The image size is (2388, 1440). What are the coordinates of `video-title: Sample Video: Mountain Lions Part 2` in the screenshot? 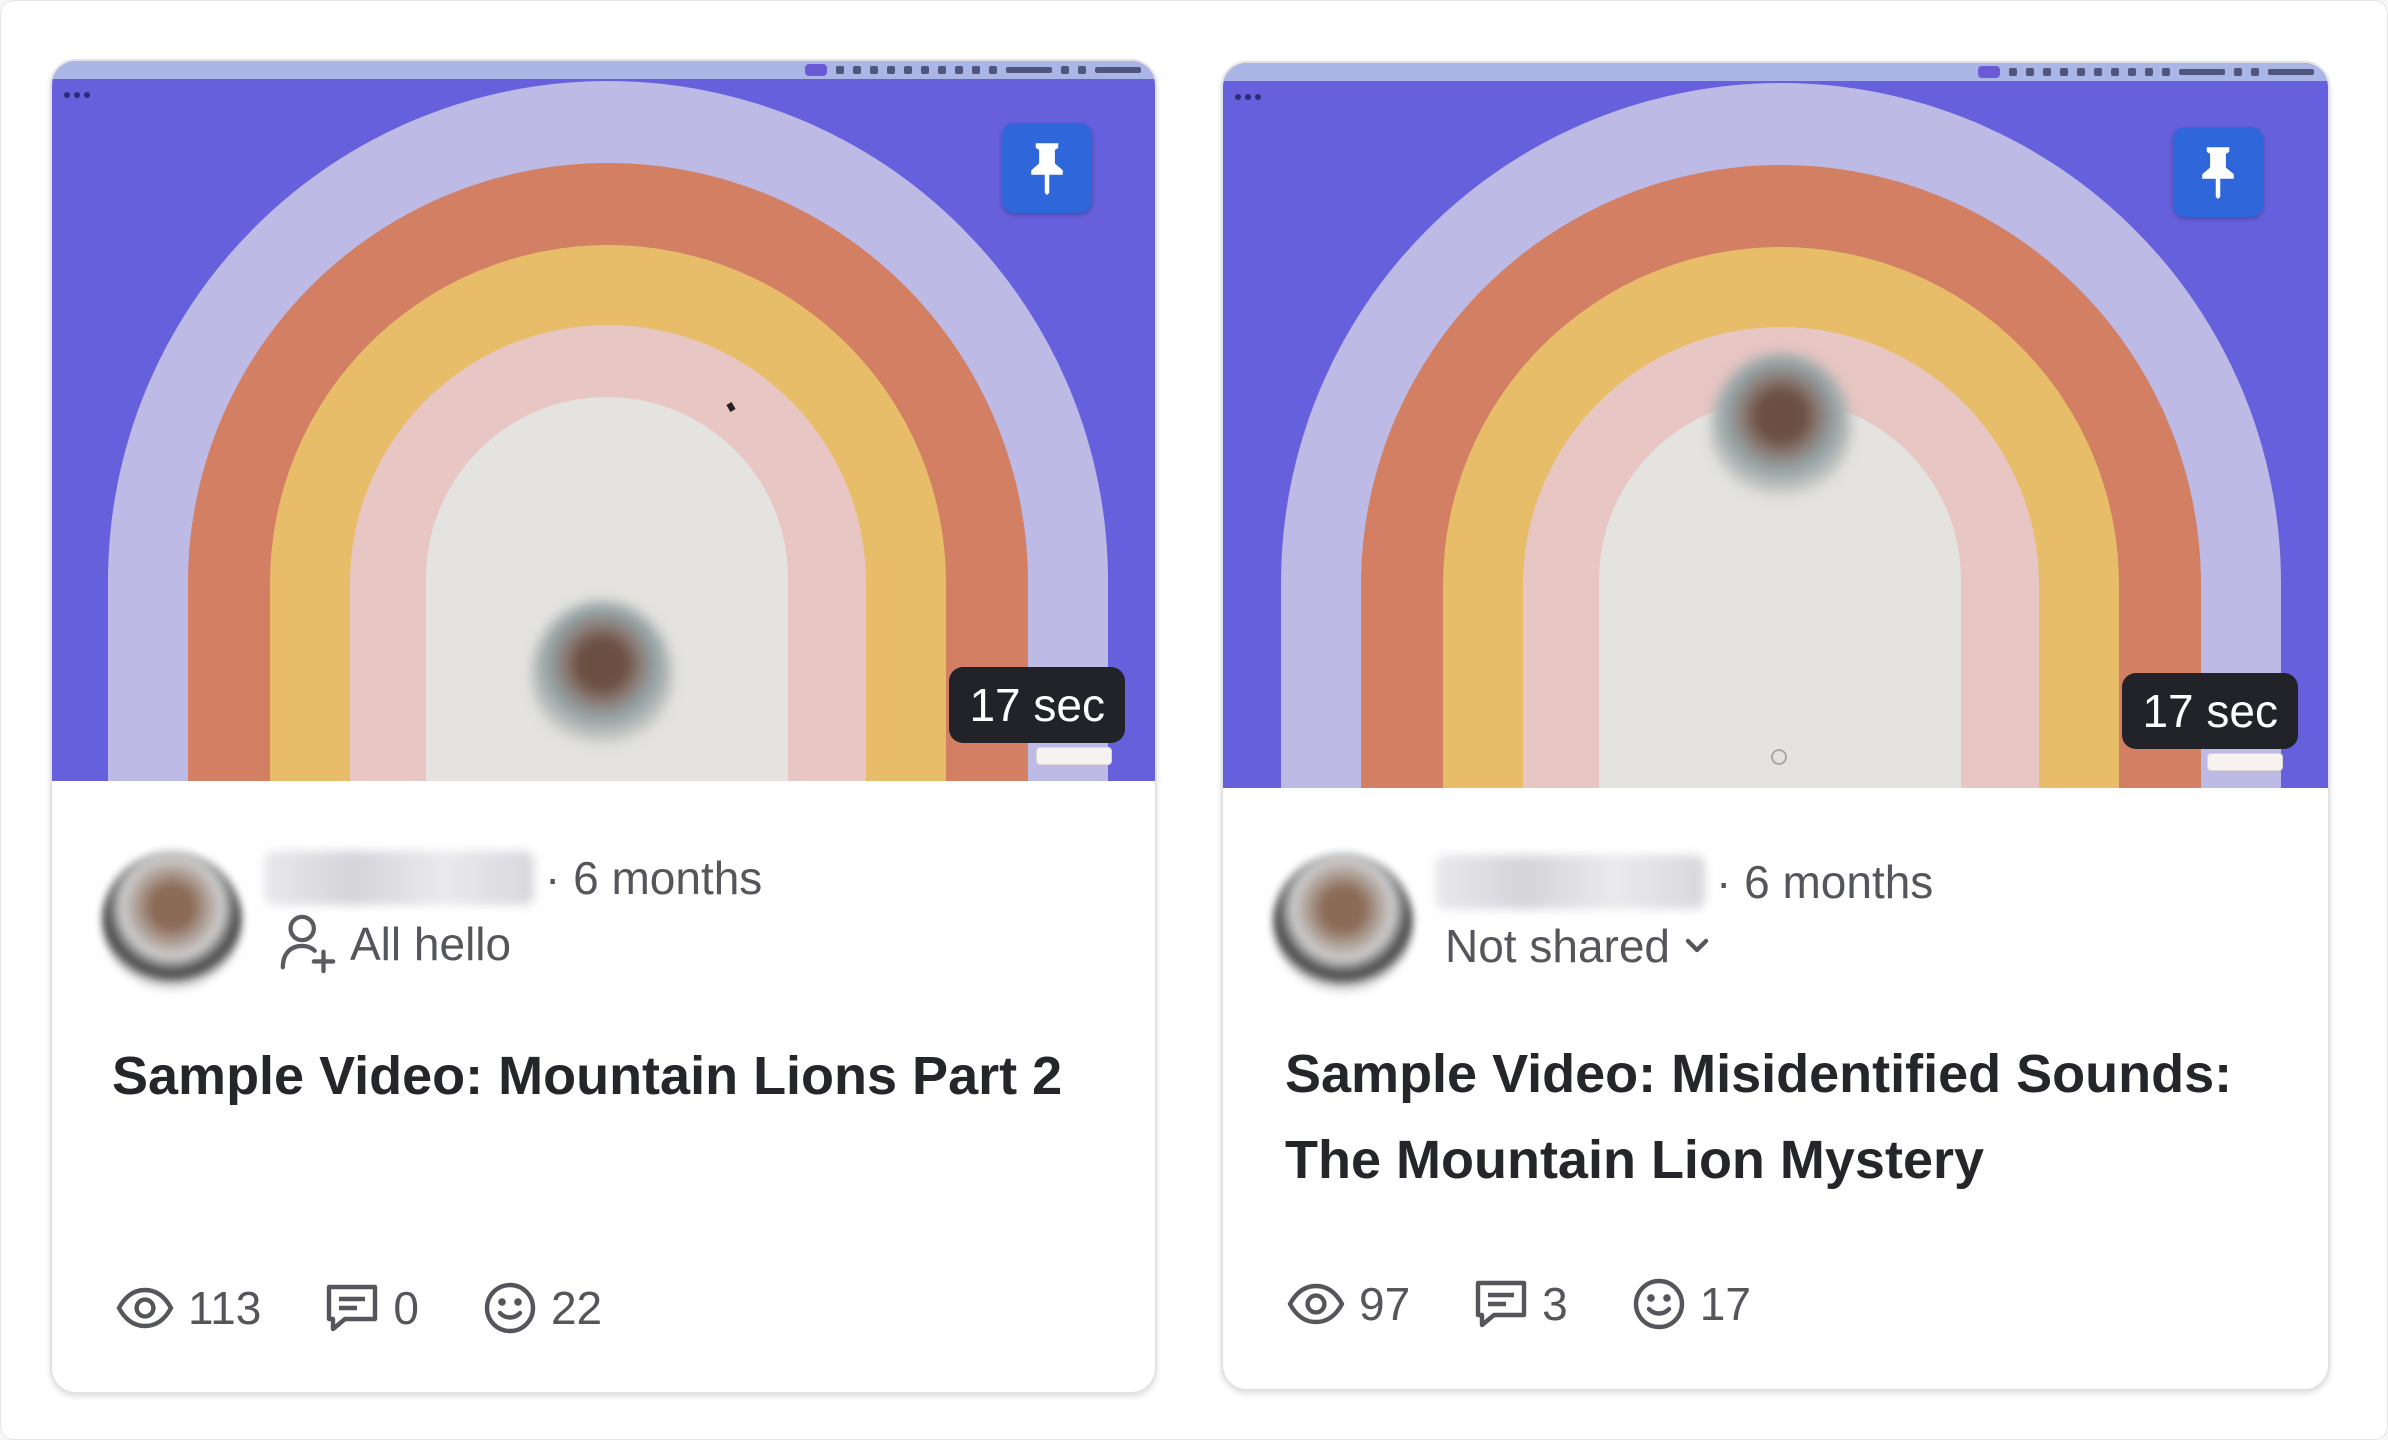 It's located at (617, 1076).